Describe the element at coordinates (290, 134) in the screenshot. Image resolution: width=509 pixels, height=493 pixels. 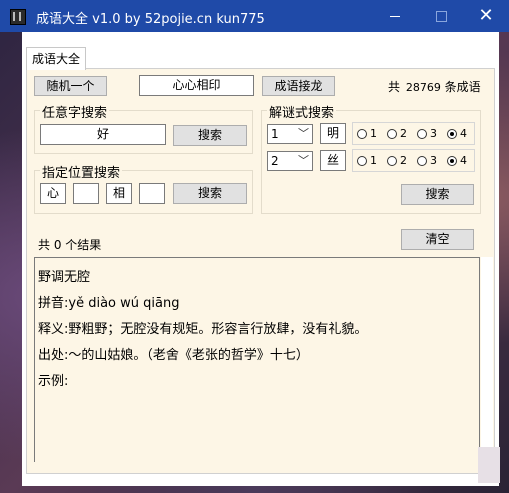
I see `riddle-position-select-1: 1 ﹀` at that location.